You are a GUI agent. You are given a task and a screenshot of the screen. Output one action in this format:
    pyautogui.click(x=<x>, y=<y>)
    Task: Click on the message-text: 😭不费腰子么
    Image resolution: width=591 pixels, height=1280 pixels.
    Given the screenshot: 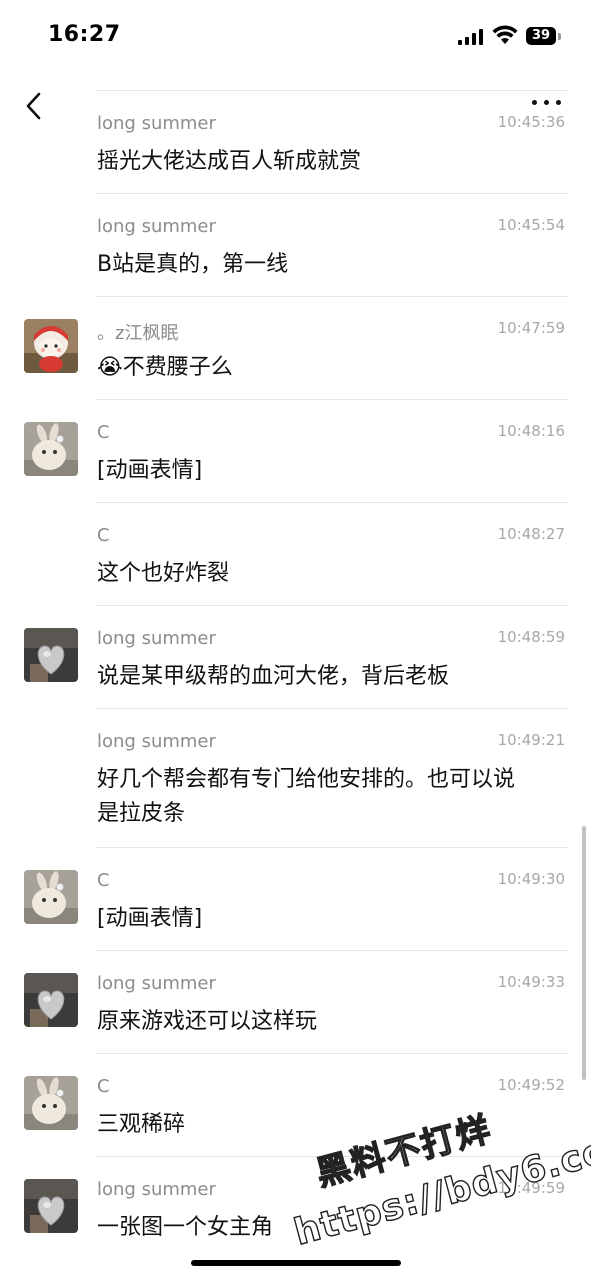 What is the action you would take?
    pyautogui.click(x=165, y=367)
    